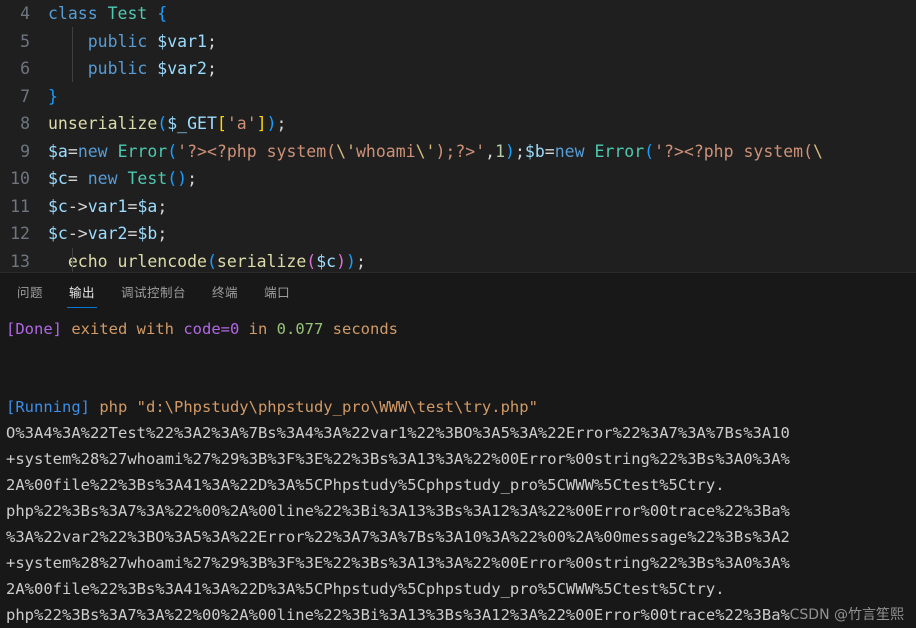  Describe the element at coordinates (82, 295) in the screenshot. I see `panel-tab-1: 输出` at that location.